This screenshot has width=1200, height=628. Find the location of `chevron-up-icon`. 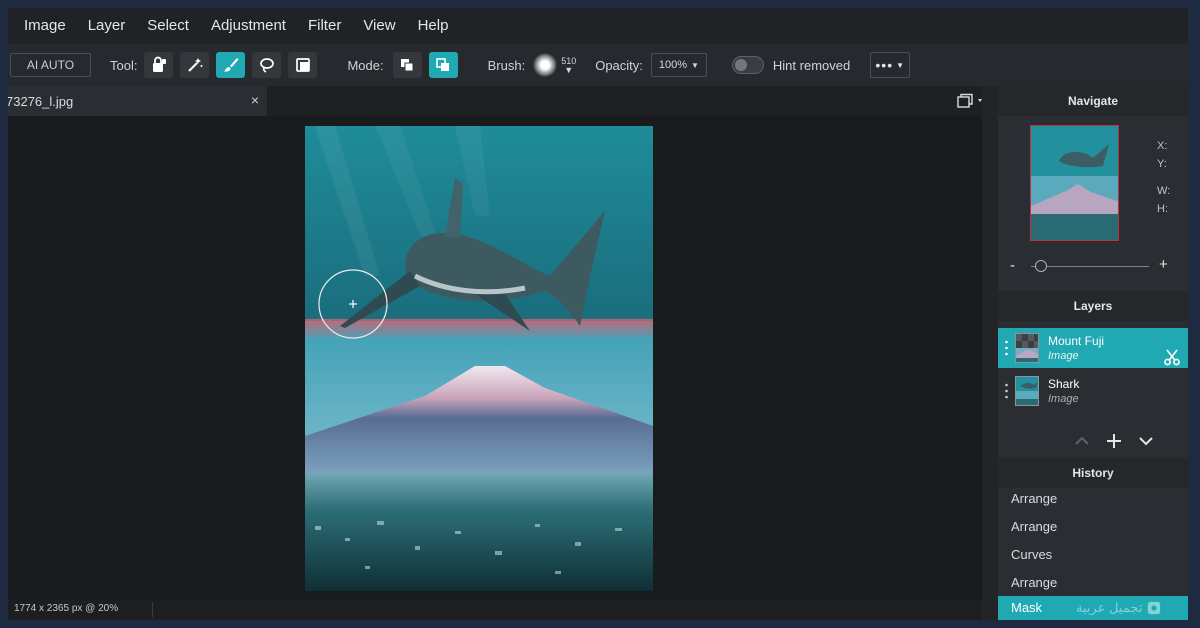

chevron-up-icon is located at coordinates (1082, 441).